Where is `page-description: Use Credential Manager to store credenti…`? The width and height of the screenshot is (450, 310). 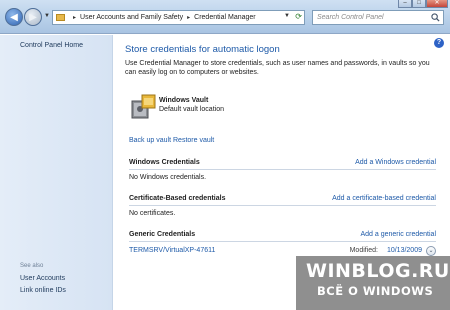 page-description: Use Credential Manager to store credenti… is located at coordinates (277, 68).